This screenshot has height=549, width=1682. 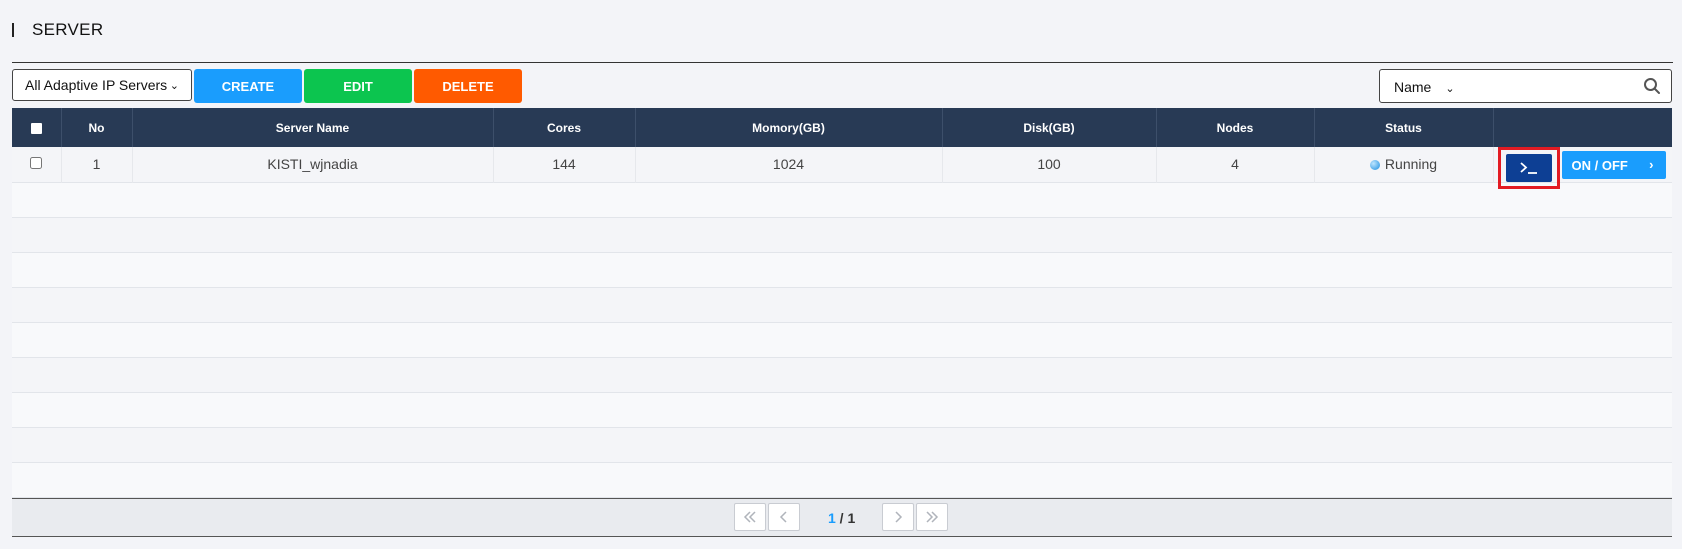 I want to click on chevron-right-icon: ›, so click(x=1651, y=164).